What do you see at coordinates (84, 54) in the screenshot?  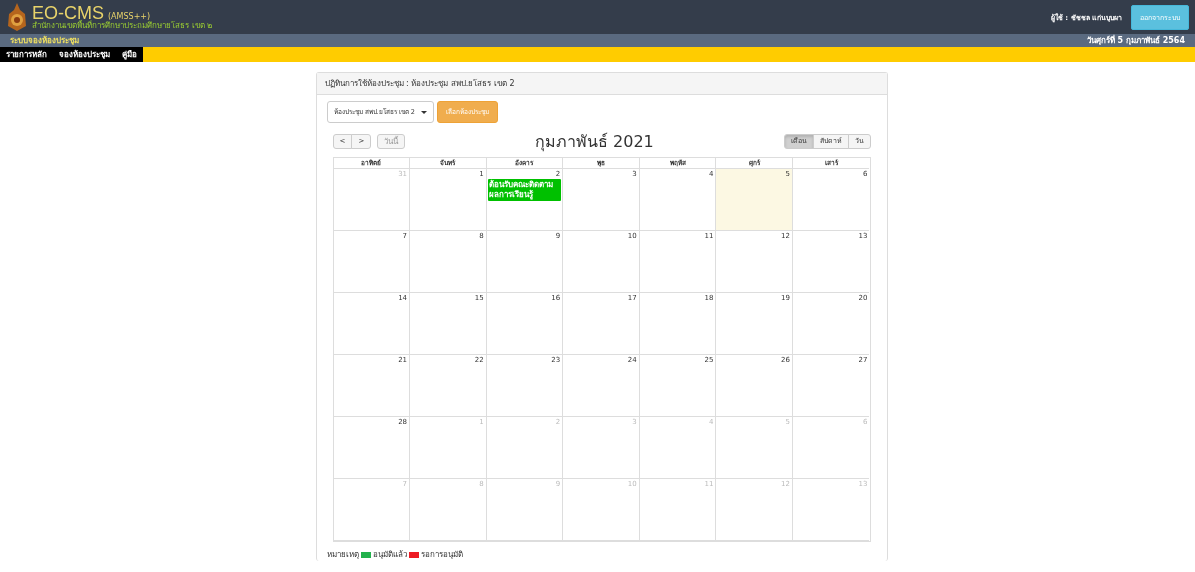 I see `menu-item: จองห้องประชุม` at bounding box center [84, 54].